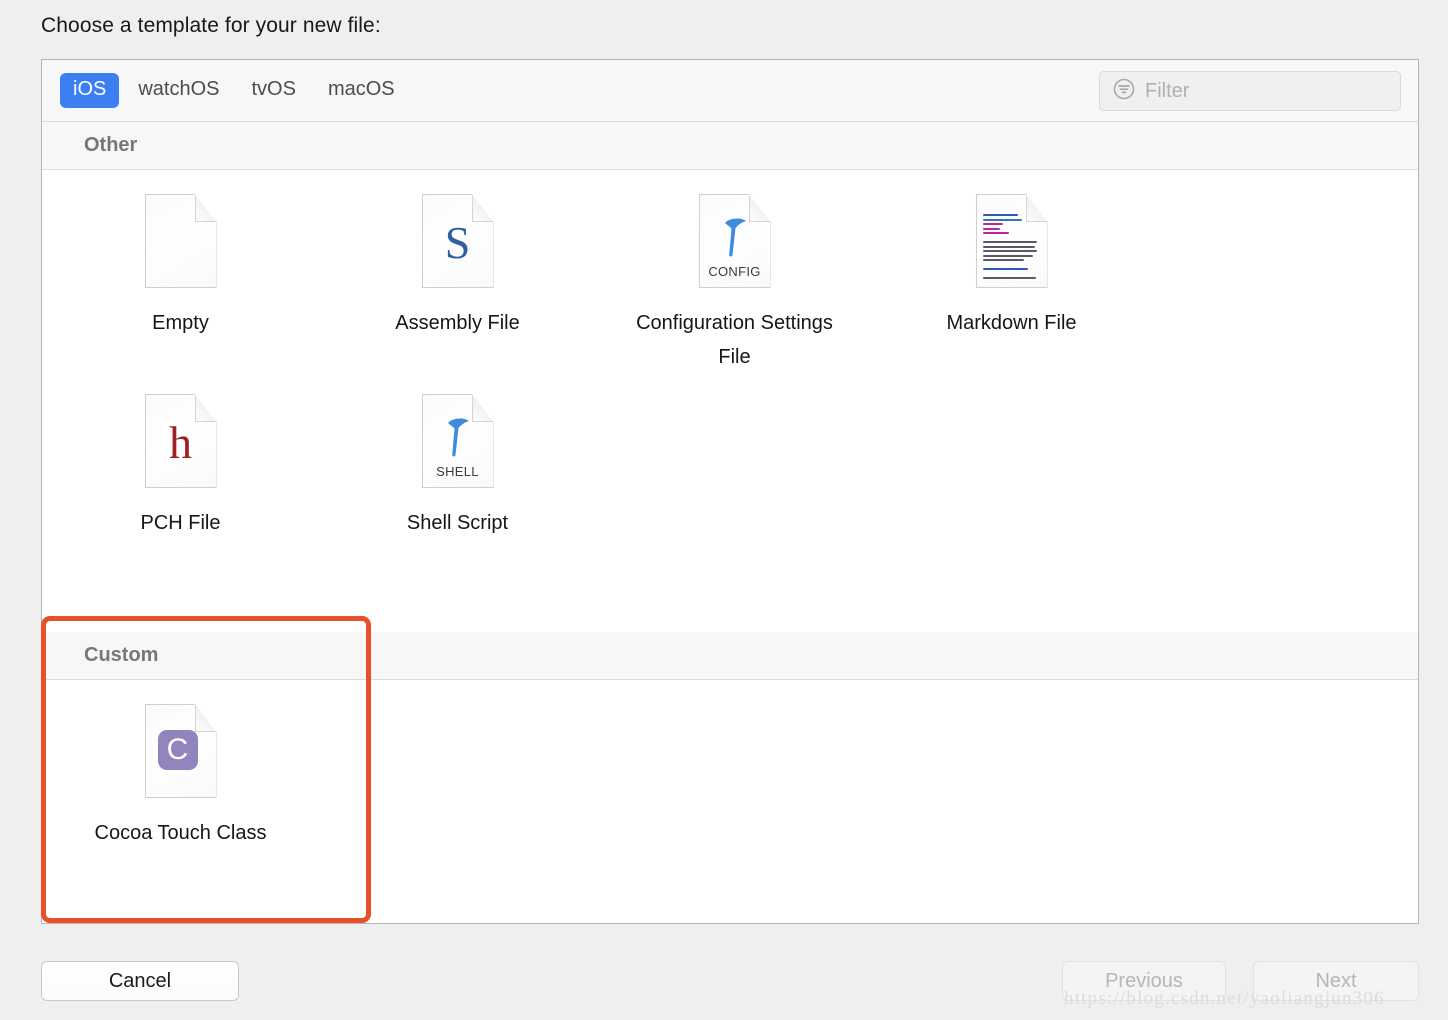 This screenshot has height=1020, width=1448. What do you see at coordinates (180, 241) in the screenshot?
I see `blank-page-icon` at bounding box center [180, 241].